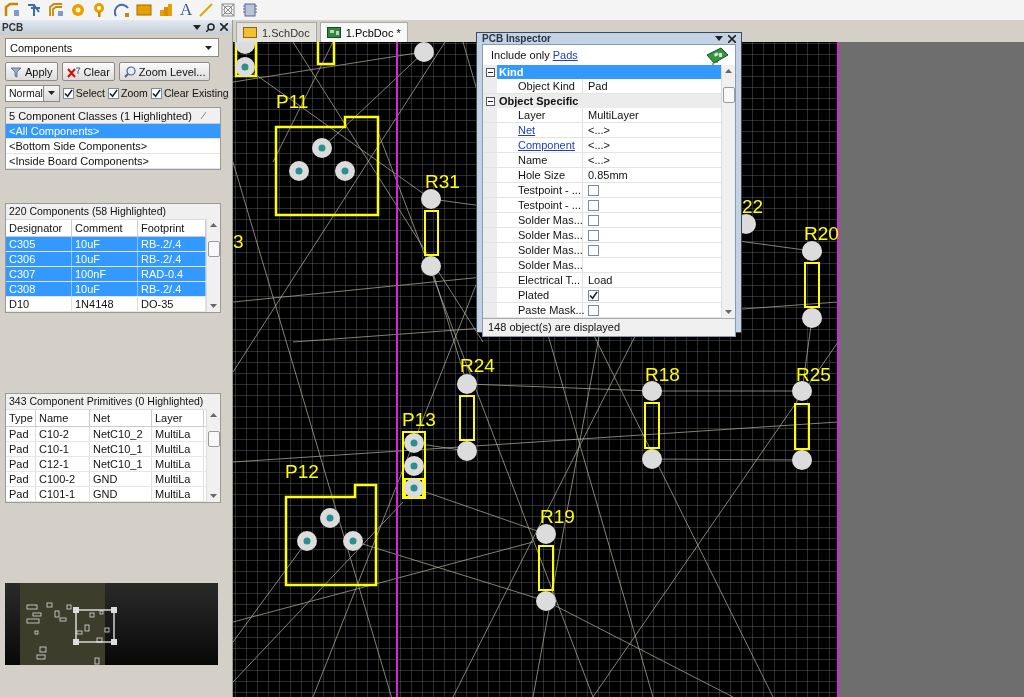 Image resolution: width=1024 pixels, height=697 pixels. What do you see at coordinates (111, 624) in the screenshot?
I see `board-overview-drawing` at bounding box center [111, 624].